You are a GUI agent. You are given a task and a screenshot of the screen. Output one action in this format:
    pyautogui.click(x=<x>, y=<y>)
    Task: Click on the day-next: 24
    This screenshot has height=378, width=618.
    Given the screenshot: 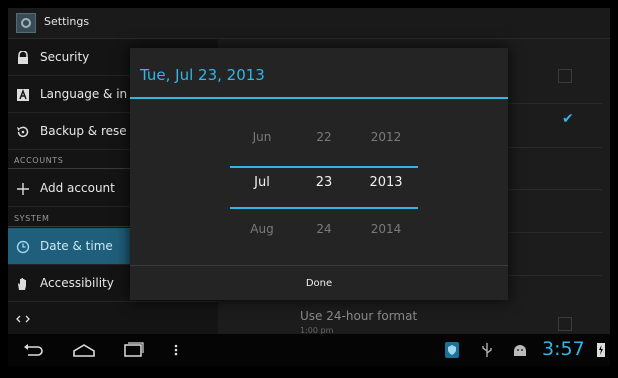 What is the action you would take?
    pyautogui.click(x=324, y=229)
    